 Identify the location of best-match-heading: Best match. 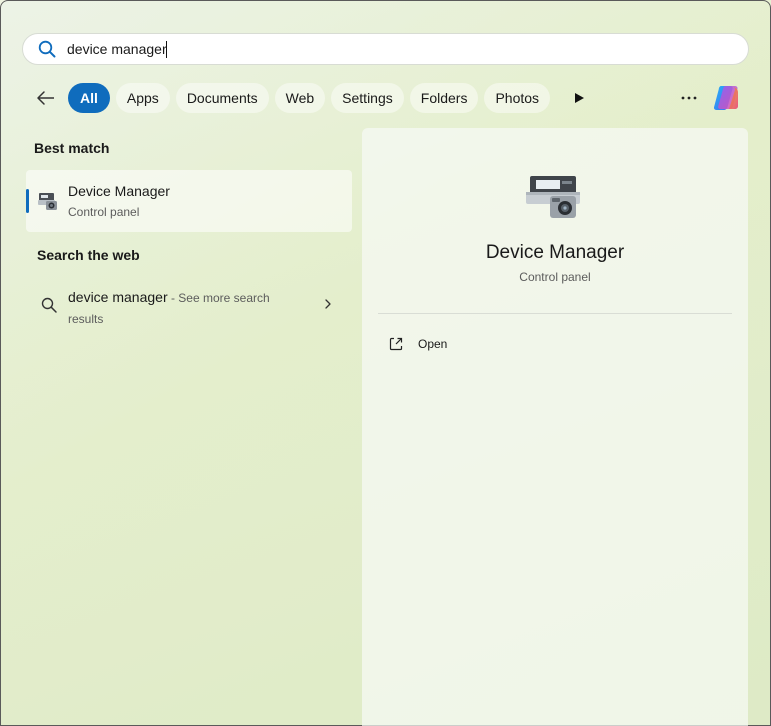
(72, 148).